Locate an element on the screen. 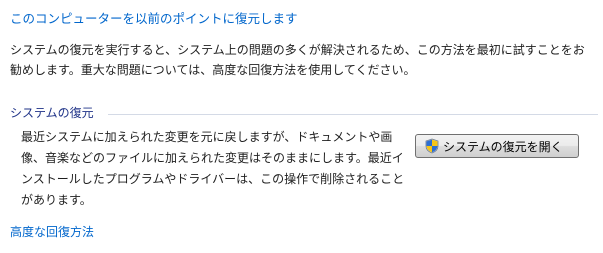  open-system-restore-button: システムの復元を開く is located at coordinates (497, 146).